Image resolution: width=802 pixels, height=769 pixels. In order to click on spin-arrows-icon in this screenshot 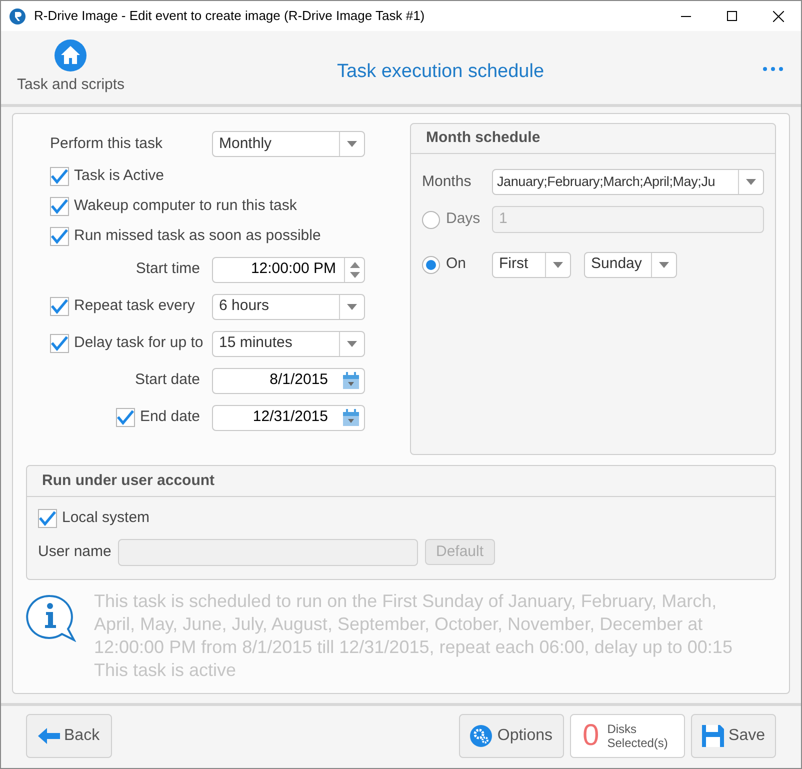, I will do `click(355, 270)`.